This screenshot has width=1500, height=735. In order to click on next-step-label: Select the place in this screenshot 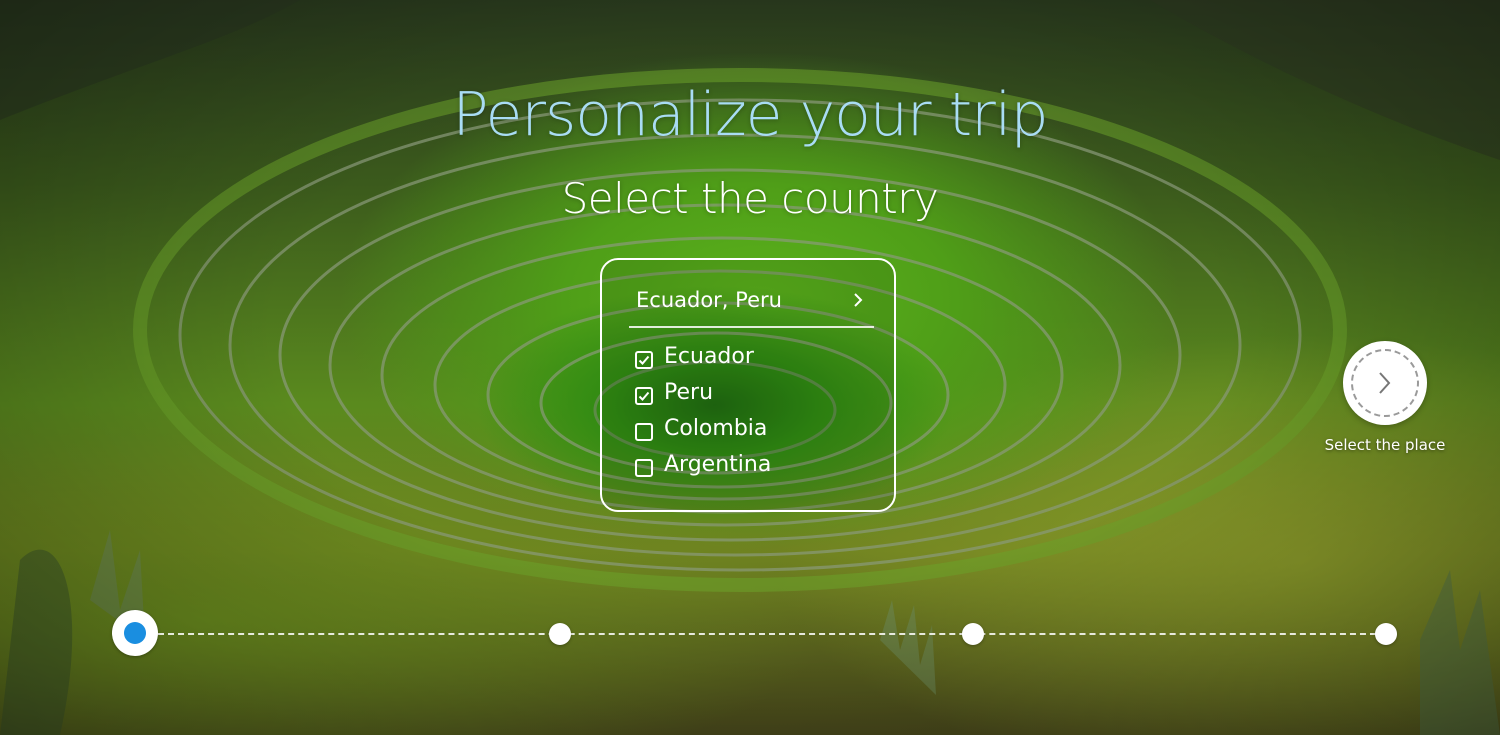, I will do `click(1385, 445)`.